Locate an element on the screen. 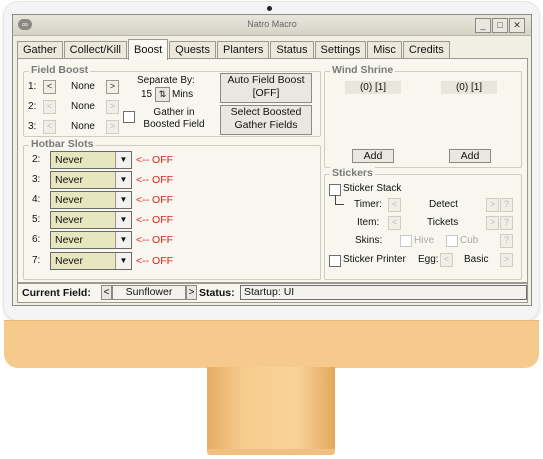 This screenshot has height=459, width=543. current-field-label: Current Field: is located at coordinates (56, 293).